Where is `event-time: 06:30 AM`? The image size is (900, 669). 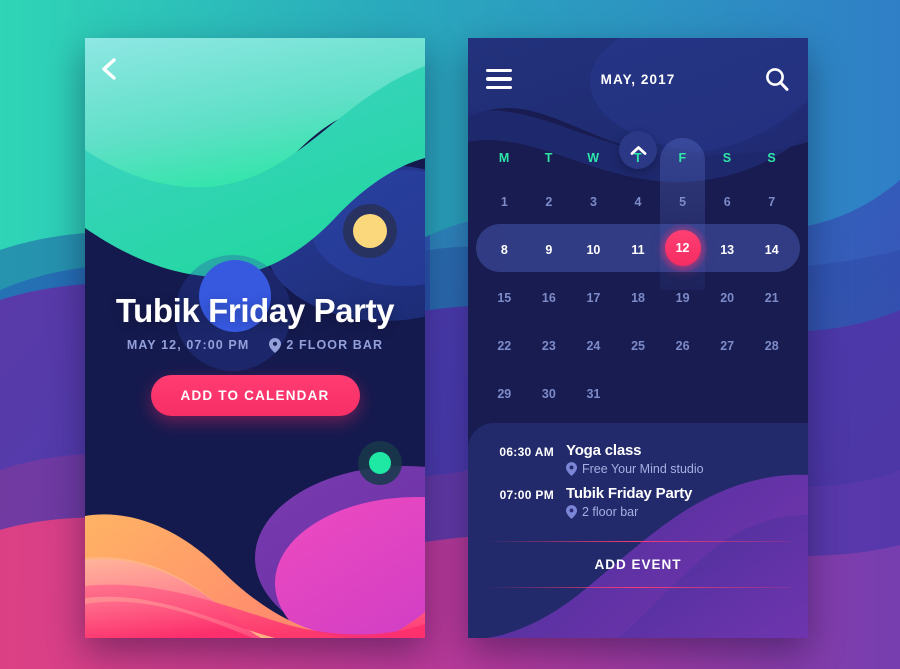 event-time: 06:30 AM is located at coordinates (526, 452).